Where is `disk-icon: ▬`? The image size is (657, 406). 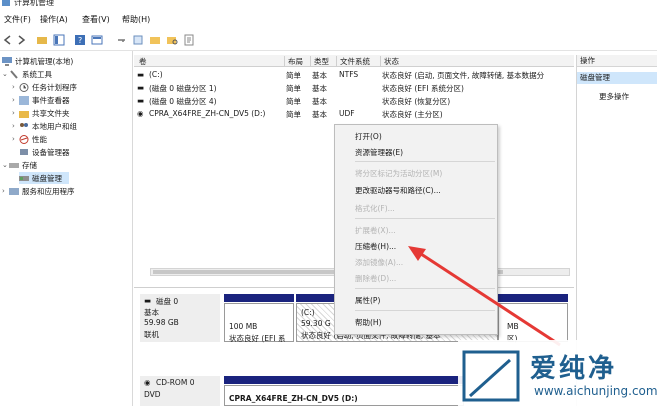
disk-icon: ▬ is located at coordinates (148, 300).